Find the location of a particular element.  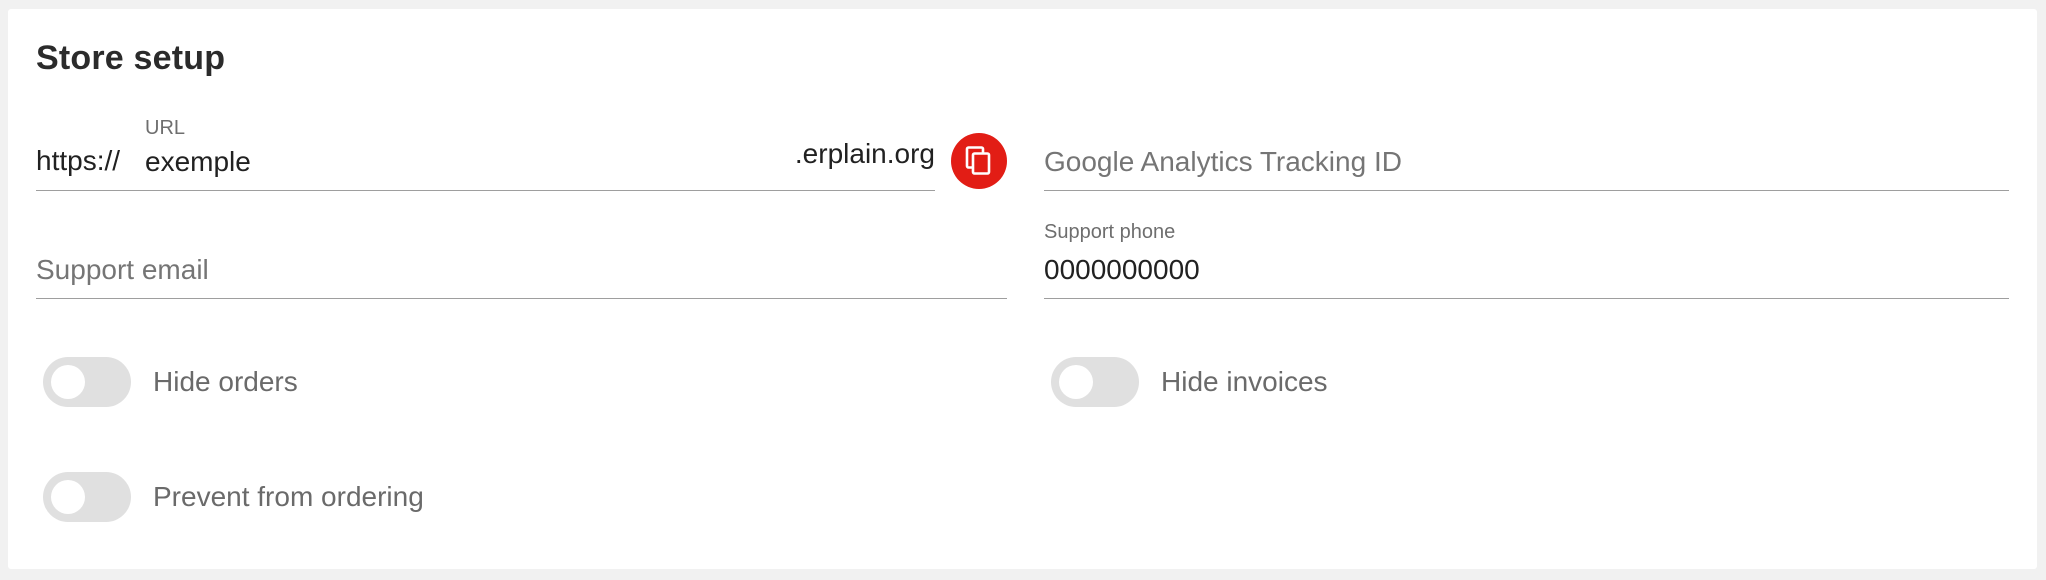

google-analytics-field: Google Analytics Tracking ID is located at coordinates (1526, 156).